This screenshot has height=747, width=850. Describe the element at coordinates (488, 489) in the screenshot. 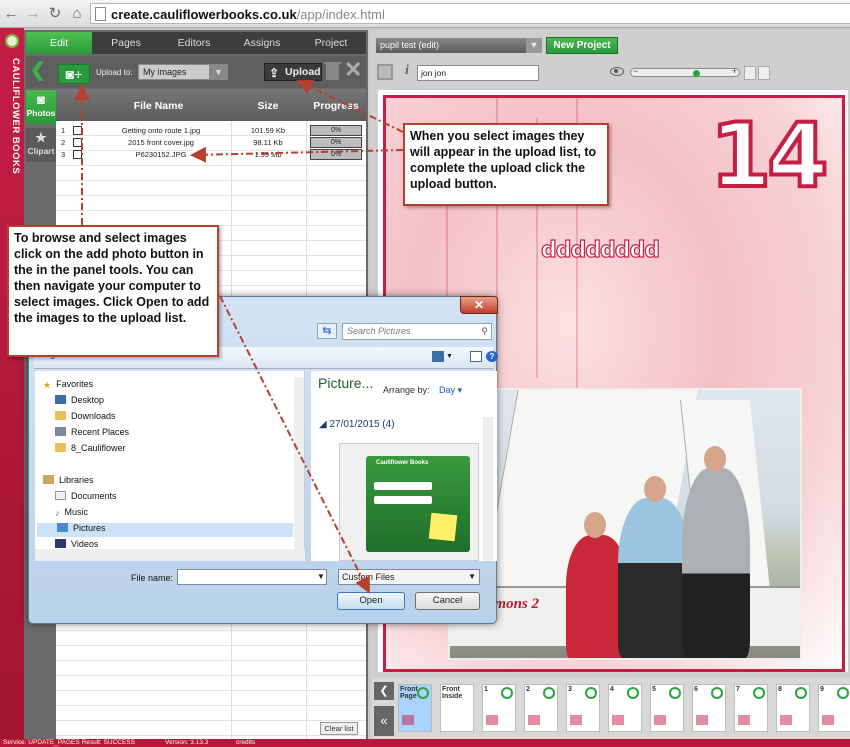

I see `content-scrollbar` at that location.